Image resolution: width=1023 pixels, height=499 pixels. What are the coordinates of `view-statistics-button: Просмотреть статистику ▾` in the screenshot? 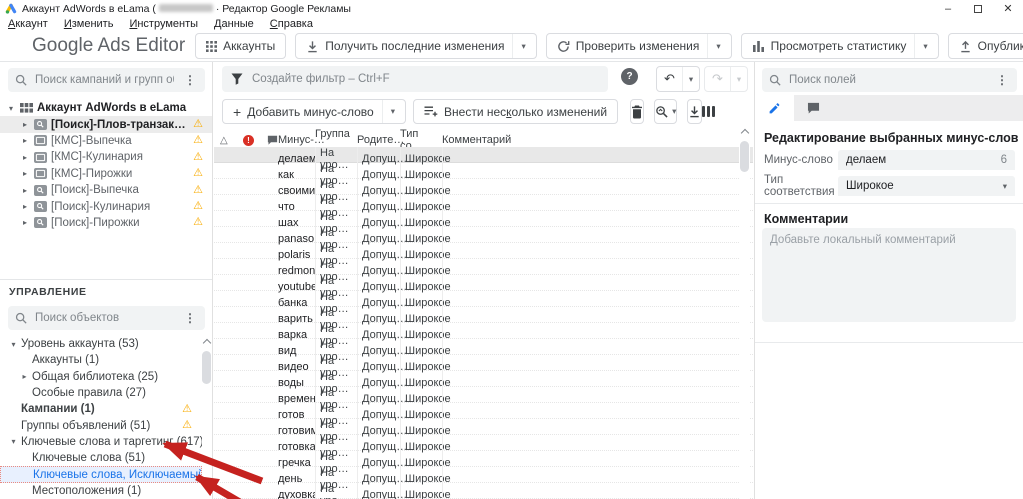 It's located at (839, 46).